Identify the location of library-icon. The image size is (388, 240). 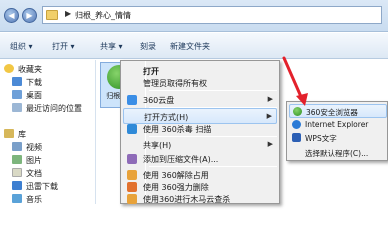
(9, 133).